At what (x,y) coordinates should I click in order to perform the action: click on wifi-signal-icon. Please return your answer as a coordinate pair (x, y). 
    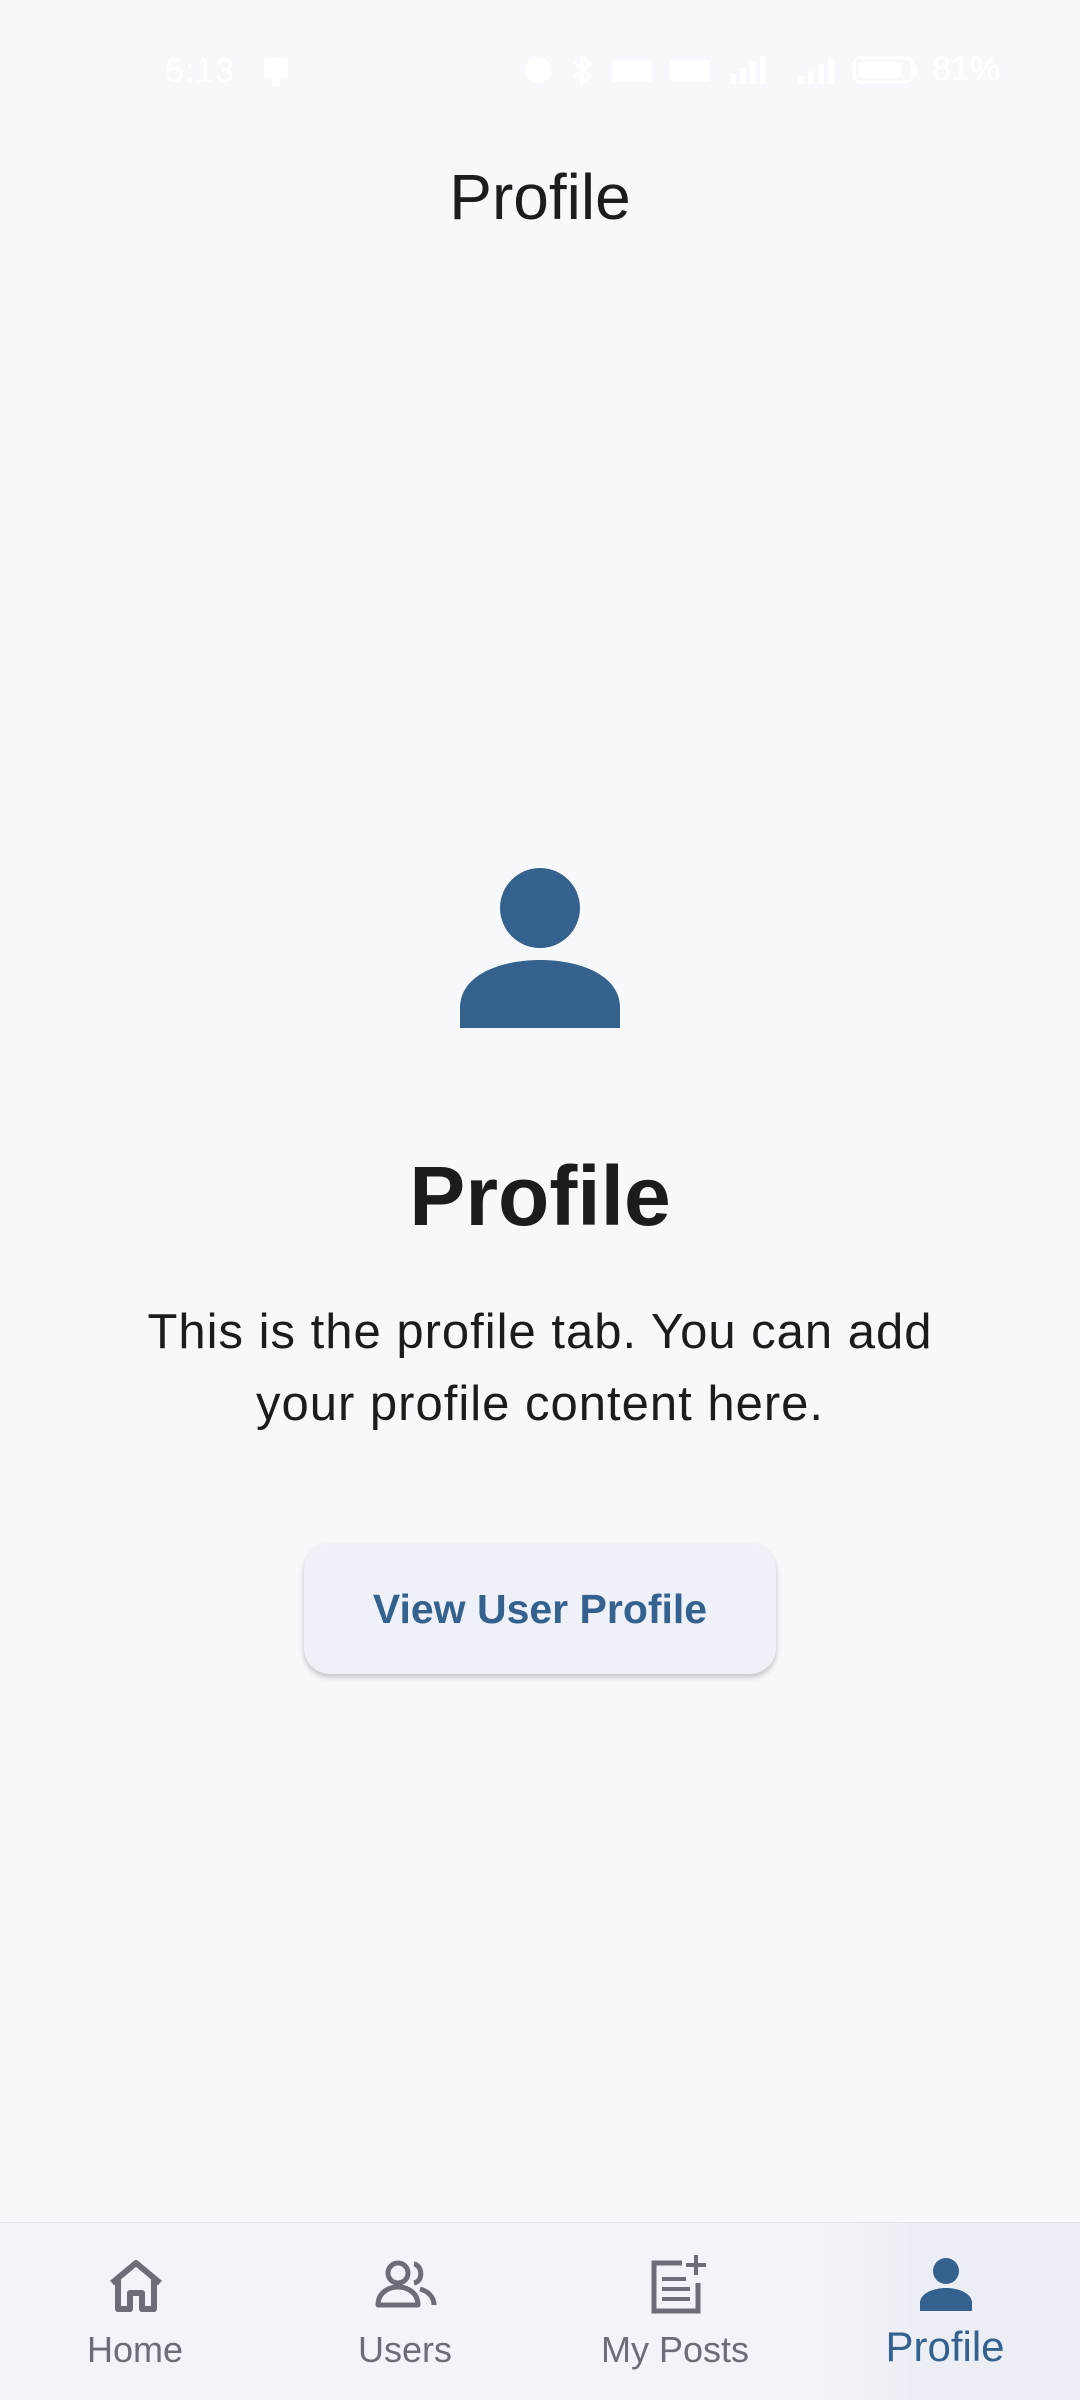
    Looking at the image, I should click on (753, 70).